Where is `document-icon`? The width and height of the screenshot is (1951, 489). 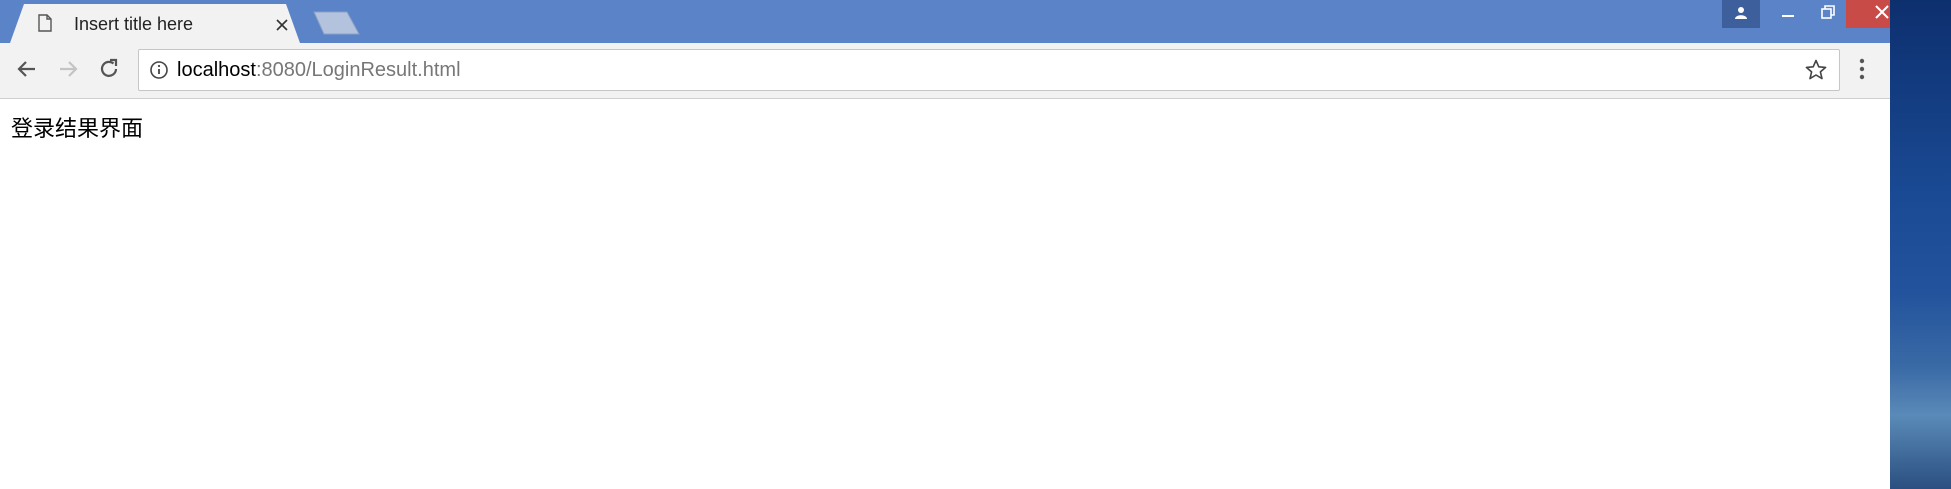 document-icon is located at coordinates (45, 25).